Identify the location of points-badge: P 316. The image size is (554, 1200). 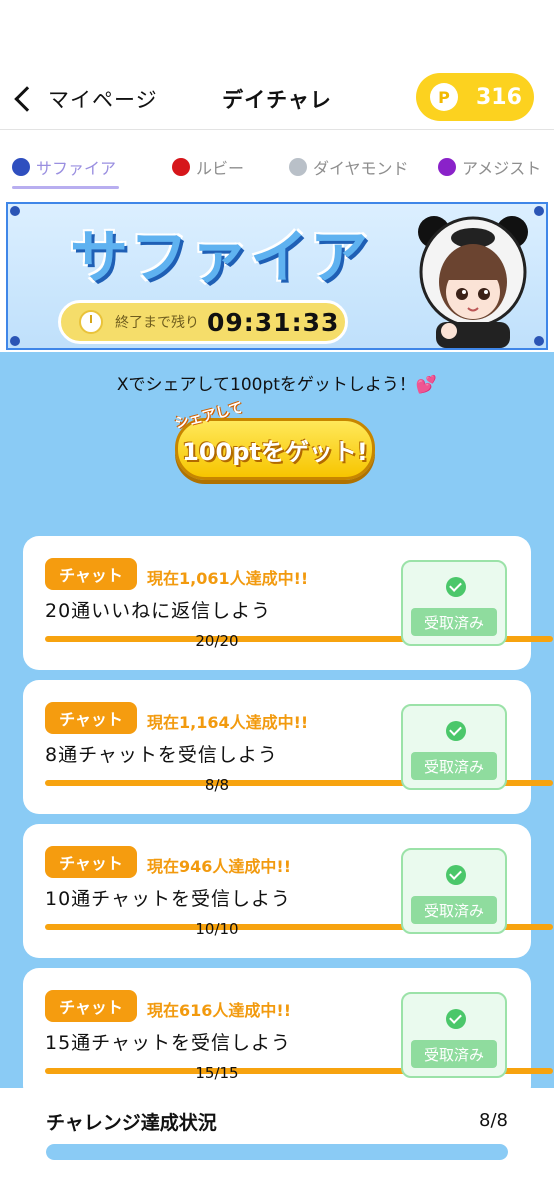
(475, 97).